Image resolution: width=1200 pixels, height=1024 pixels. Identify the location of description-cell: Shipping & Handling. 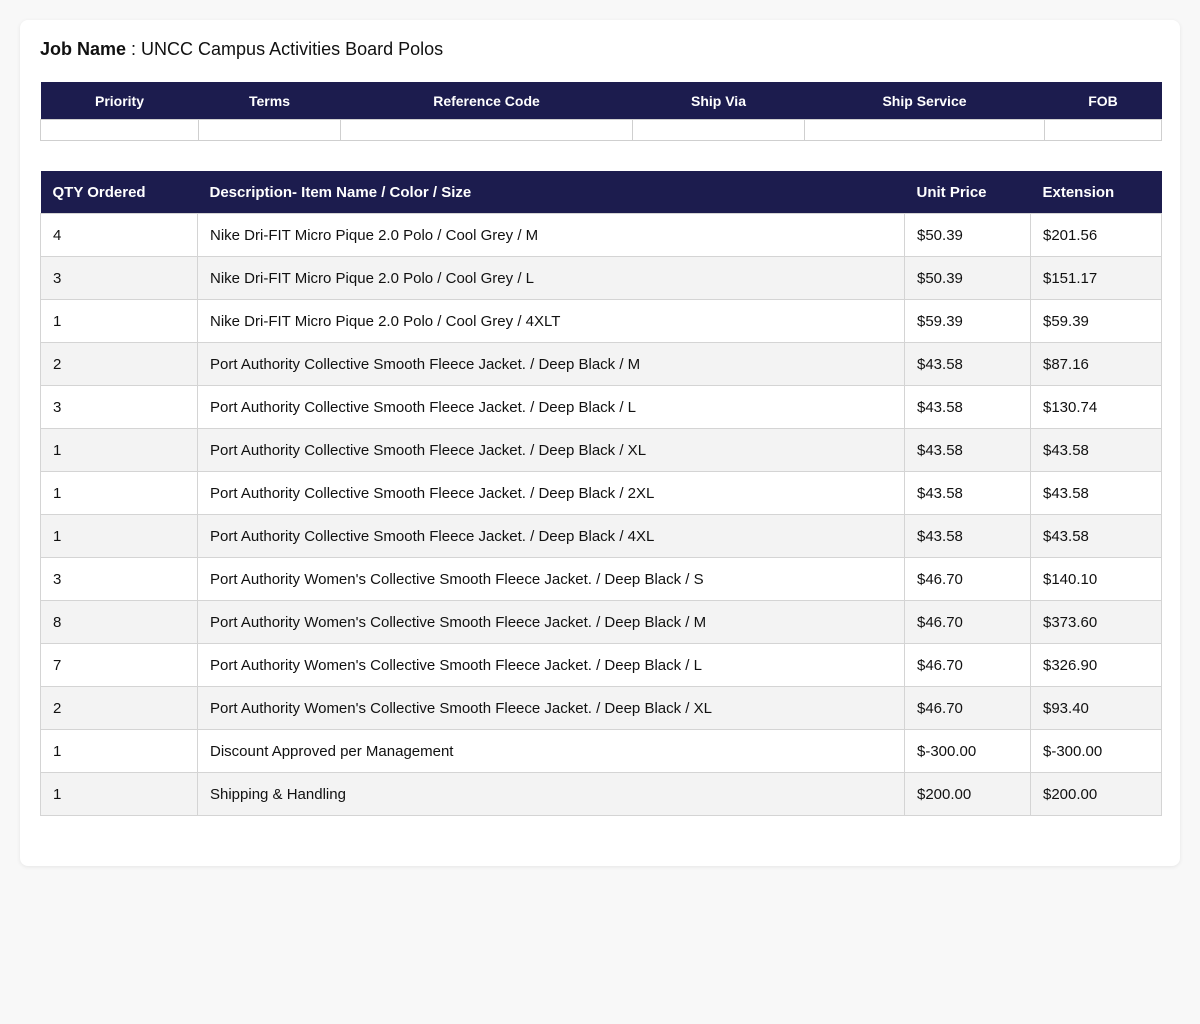
(551, 794).